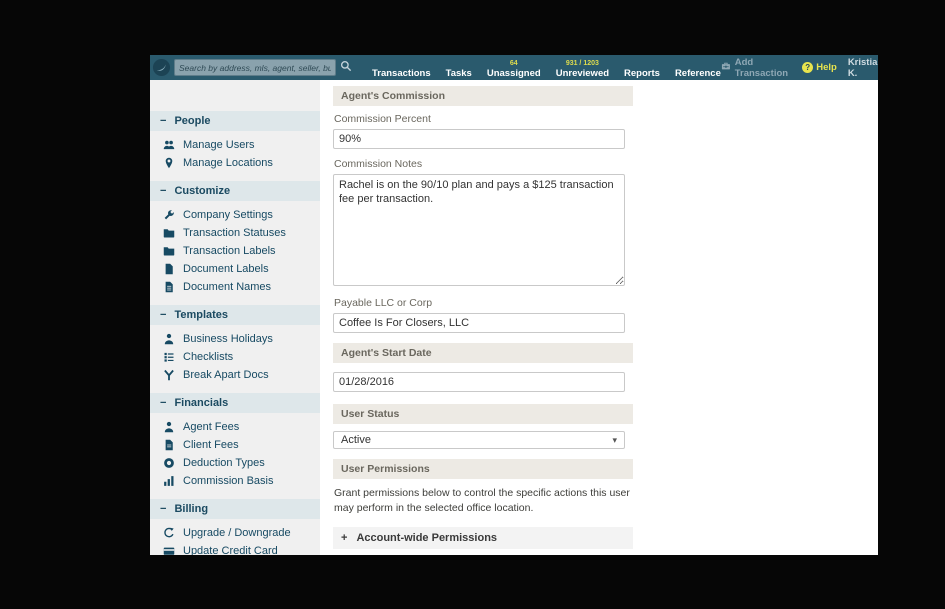 The height and width of the screenshot is (609, 945). What do you see at coordinates (169, 445) in the screenshot?
I see `client-doc-icon` at bounding box center [169, 445].